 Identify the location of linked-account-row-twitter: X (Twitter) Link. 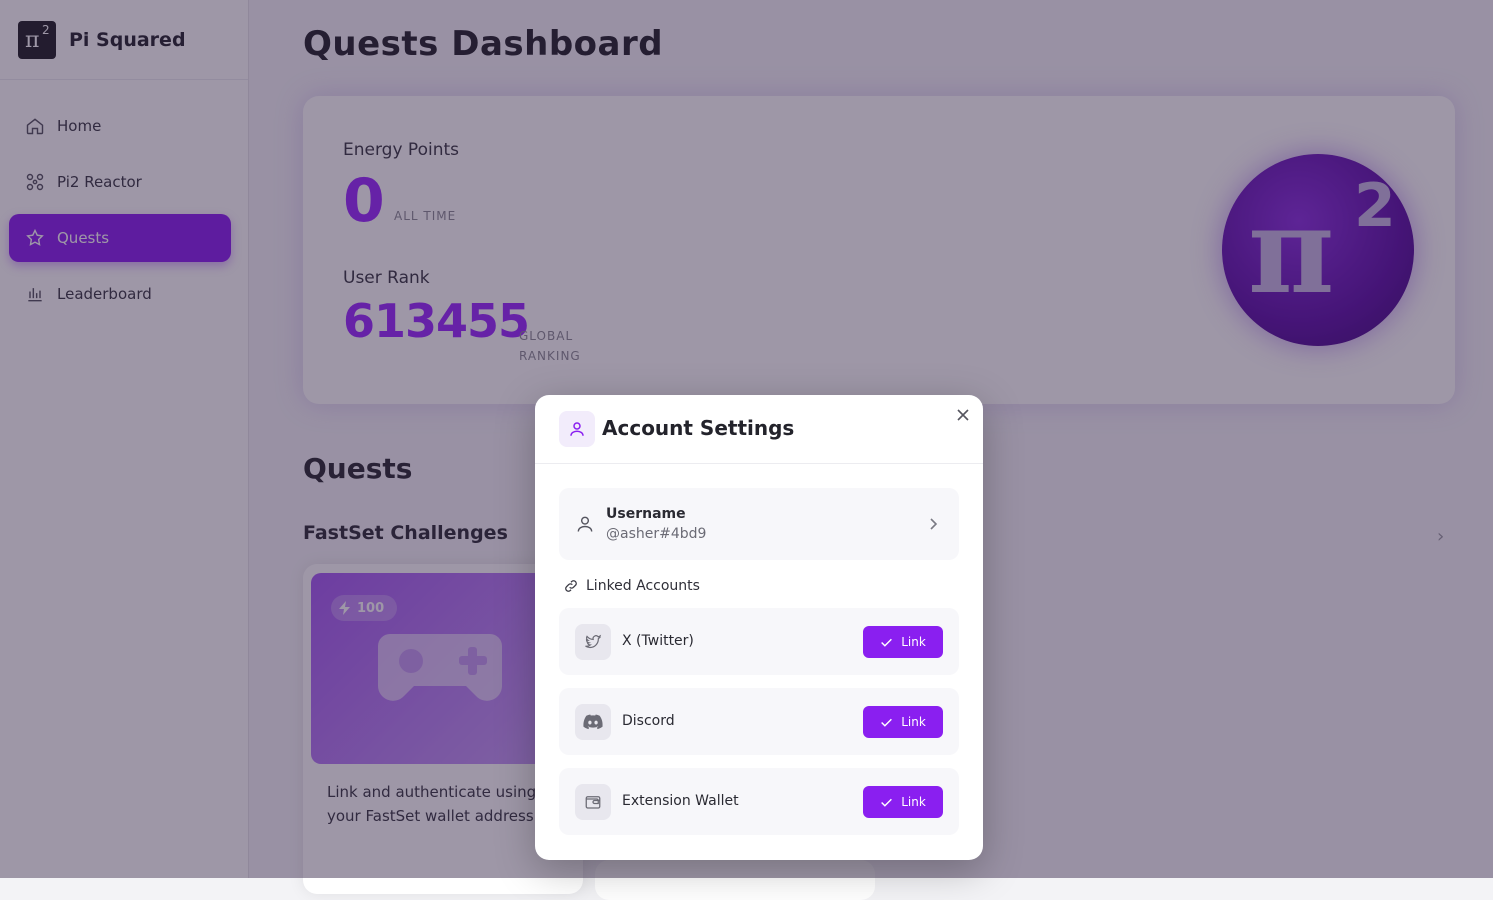
(759, 641).